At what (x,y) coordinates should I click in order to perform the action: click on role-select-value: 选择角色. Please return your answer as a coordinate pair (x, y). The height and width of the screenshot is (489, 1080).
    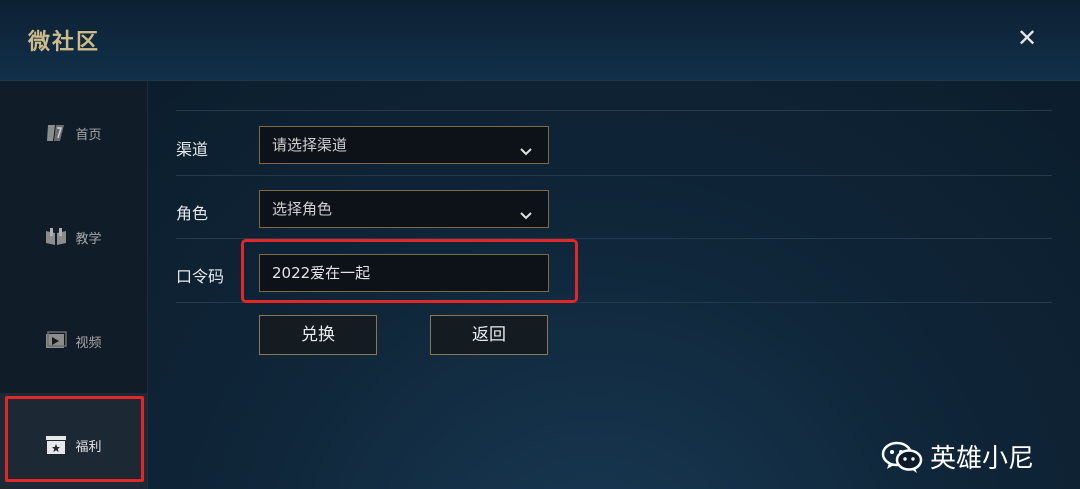
    Looking at the image, I should click on (302, 209).